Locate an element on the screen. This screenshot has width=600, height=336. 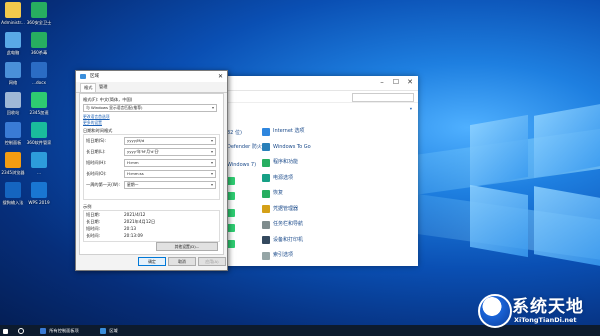
tab-formats: 格式 is located at coordinates (88, 87).